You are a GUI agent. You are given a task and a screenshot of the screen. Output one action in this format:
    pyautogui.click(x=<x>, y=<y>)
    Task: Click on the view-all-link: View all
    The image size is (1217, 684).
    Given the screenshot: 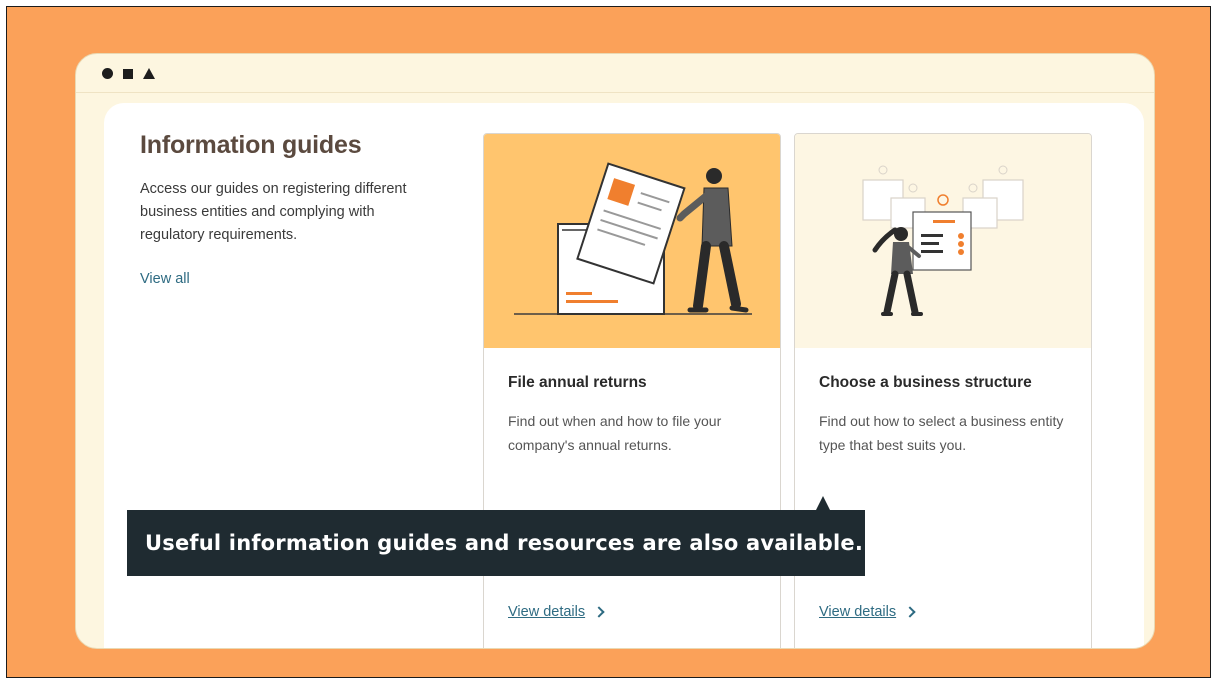 What is the action you would take?
    pyautogui.click(x=165, y=279)
    